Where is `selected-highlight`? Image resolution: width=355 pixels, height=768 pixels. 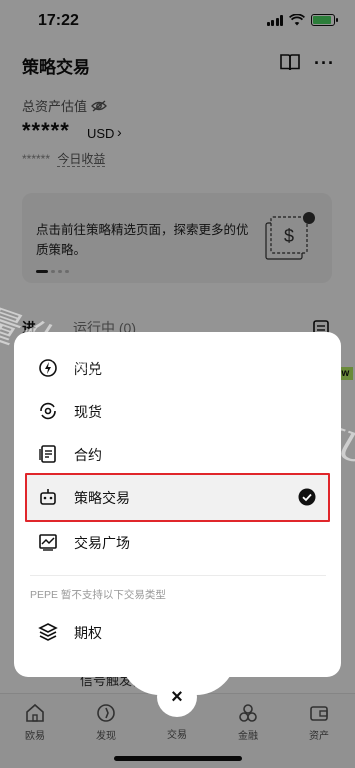 selected-highlight is located at coordinates (177, 497).